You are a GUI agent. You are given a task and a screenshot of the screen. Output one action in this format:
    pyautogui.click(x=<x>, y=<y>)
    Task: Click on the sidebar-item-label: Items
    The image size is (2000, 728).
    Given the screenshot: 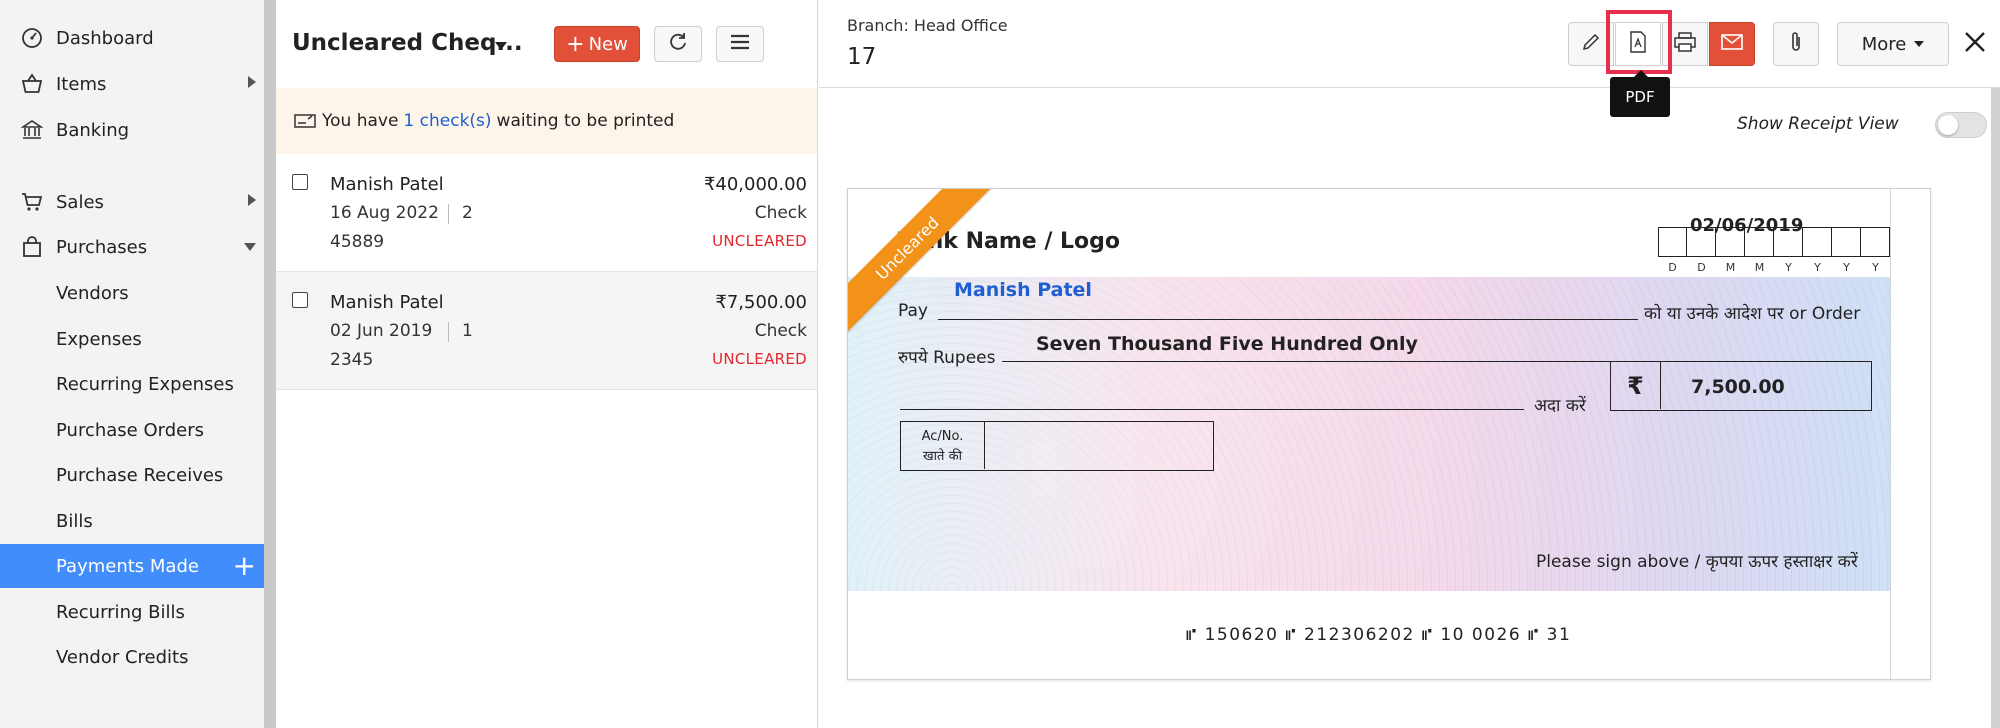 What is the action you would take?
    pyautogui.click(x=81, y=84)
    